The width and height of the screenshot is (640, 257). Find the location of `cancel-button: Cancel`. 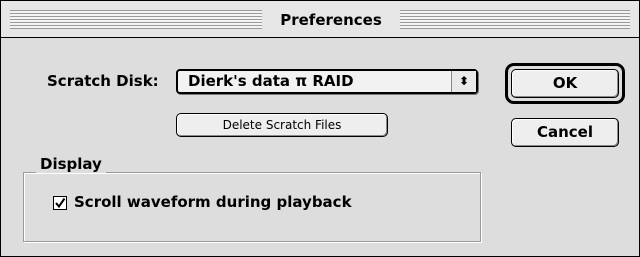

cancel-button: Cancel is located at coordinates (565, 132).